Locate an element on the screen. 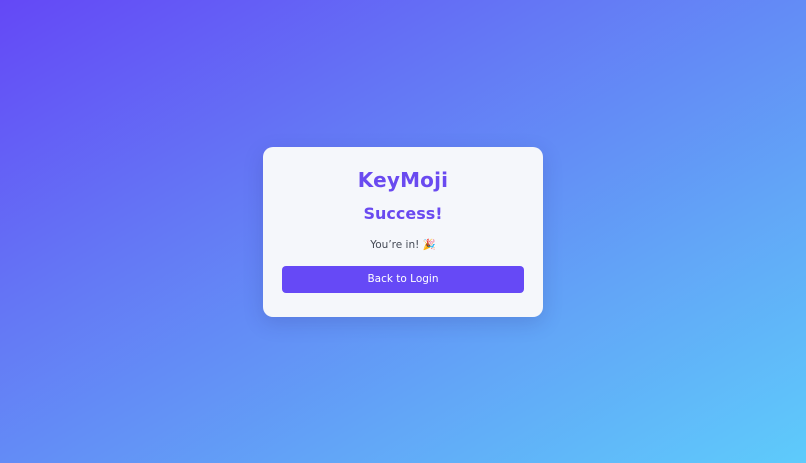 The height and width of the screenshot is (463, 806). app-logo-text: KeyMoji is located at coordinates (403, 180).